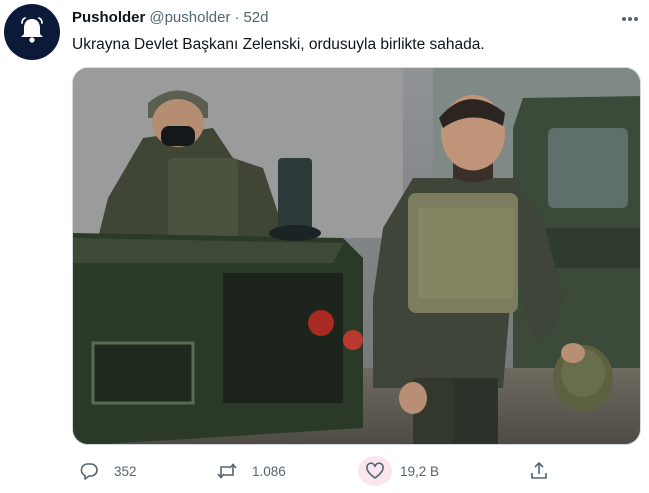 The height and width of the screenshot is (493, 649). Describe the element at coordinates (89, 471) in the screenshot. I see `speech-bubble-icon` at that location.